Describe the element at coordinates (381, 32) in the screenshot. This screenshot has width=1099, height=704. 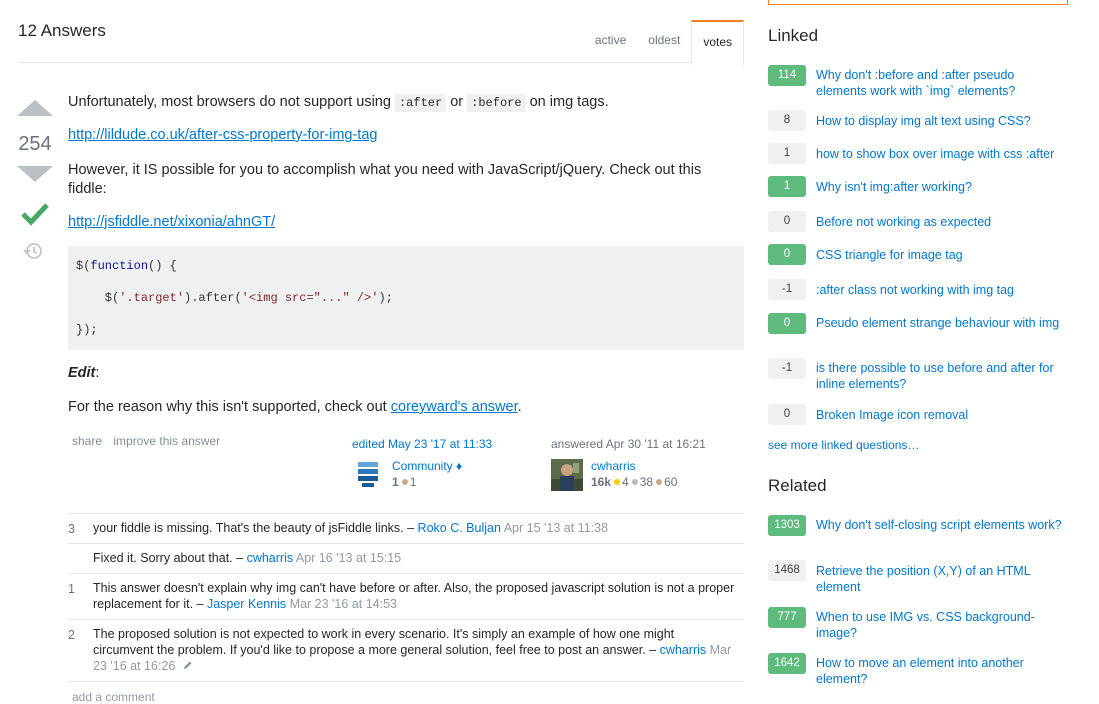
I see `answers-header: 12 Answers active oldest votes` at that location.